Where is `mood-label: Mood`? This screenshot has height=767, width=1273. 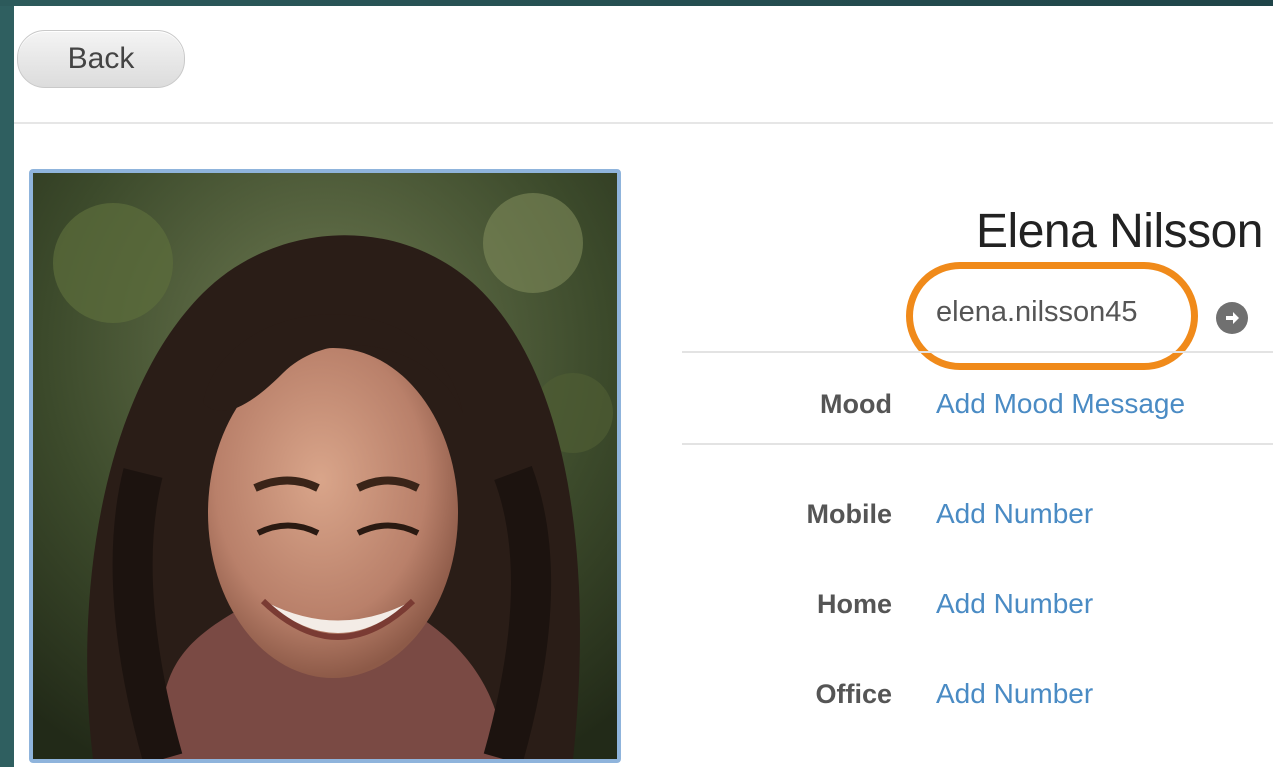
mood-label: Mood is located at coordinates (856, 404).